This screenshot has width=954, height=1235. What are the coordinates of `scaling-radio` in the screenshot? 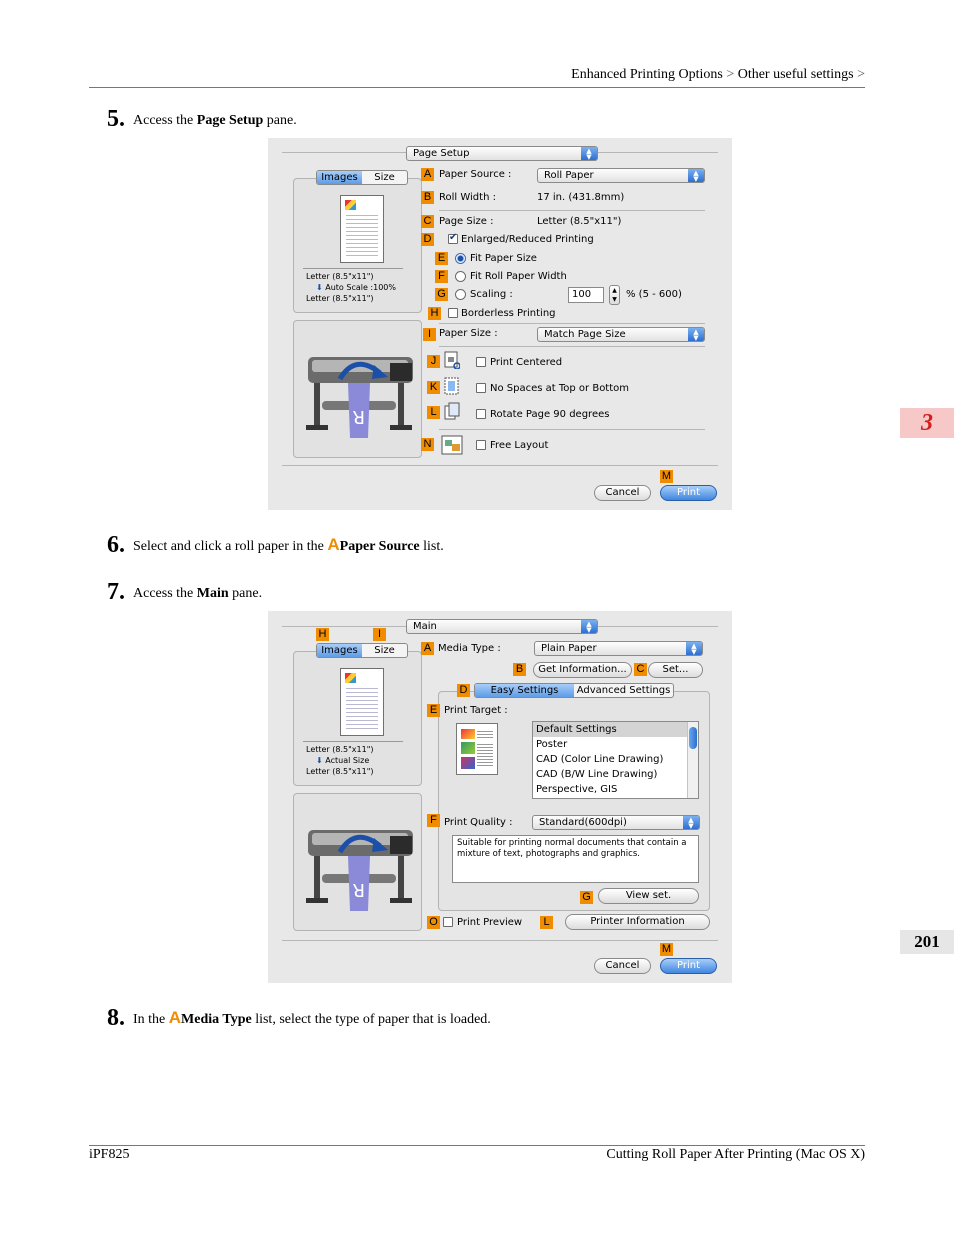 It's located at (460, 294).